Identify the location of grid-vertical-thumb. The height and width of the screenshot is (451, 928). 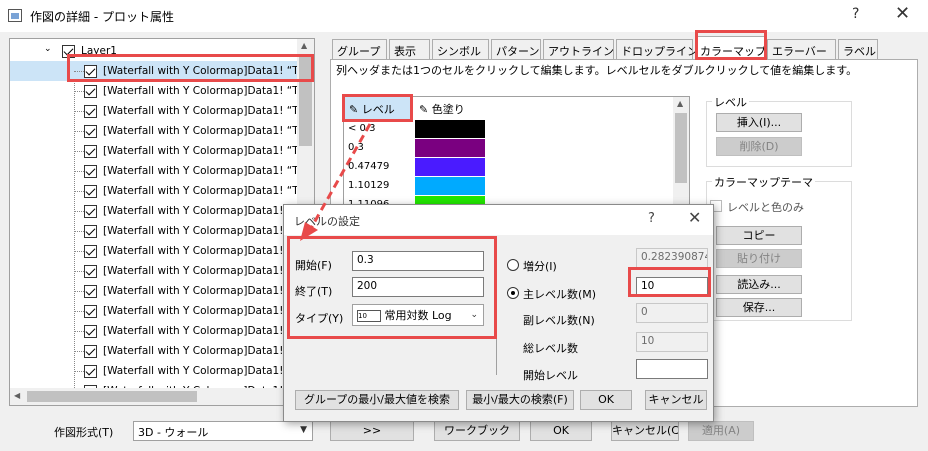
(681, 148).